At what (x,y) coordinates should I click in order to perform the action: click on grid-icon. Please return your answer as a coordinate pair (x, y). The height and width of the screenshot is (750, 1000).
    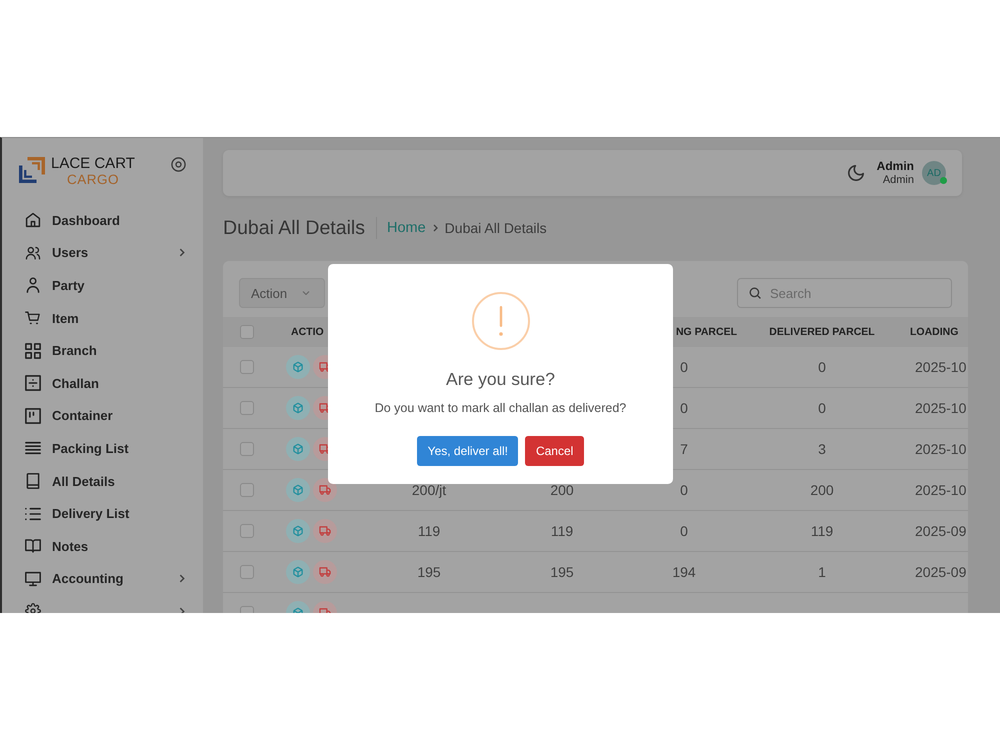
    Looking at the image, I should click on (33, 350).